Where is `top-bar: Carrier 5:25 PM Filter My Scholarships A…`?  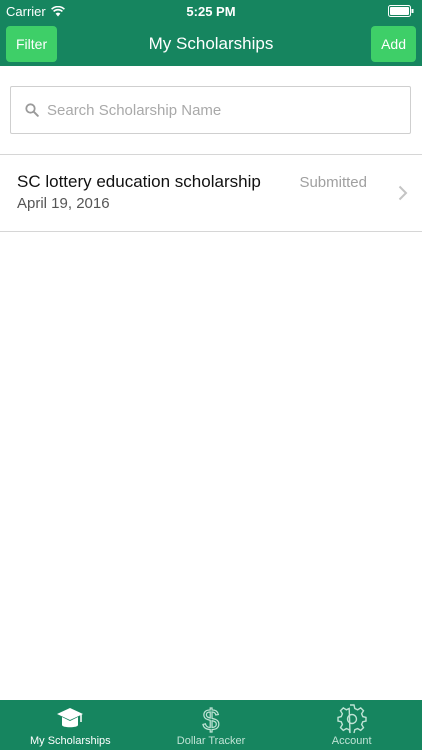
top-bar: Carrier 5:25 PM Filter My Scholarships A… is located at coordinates (211, 33).